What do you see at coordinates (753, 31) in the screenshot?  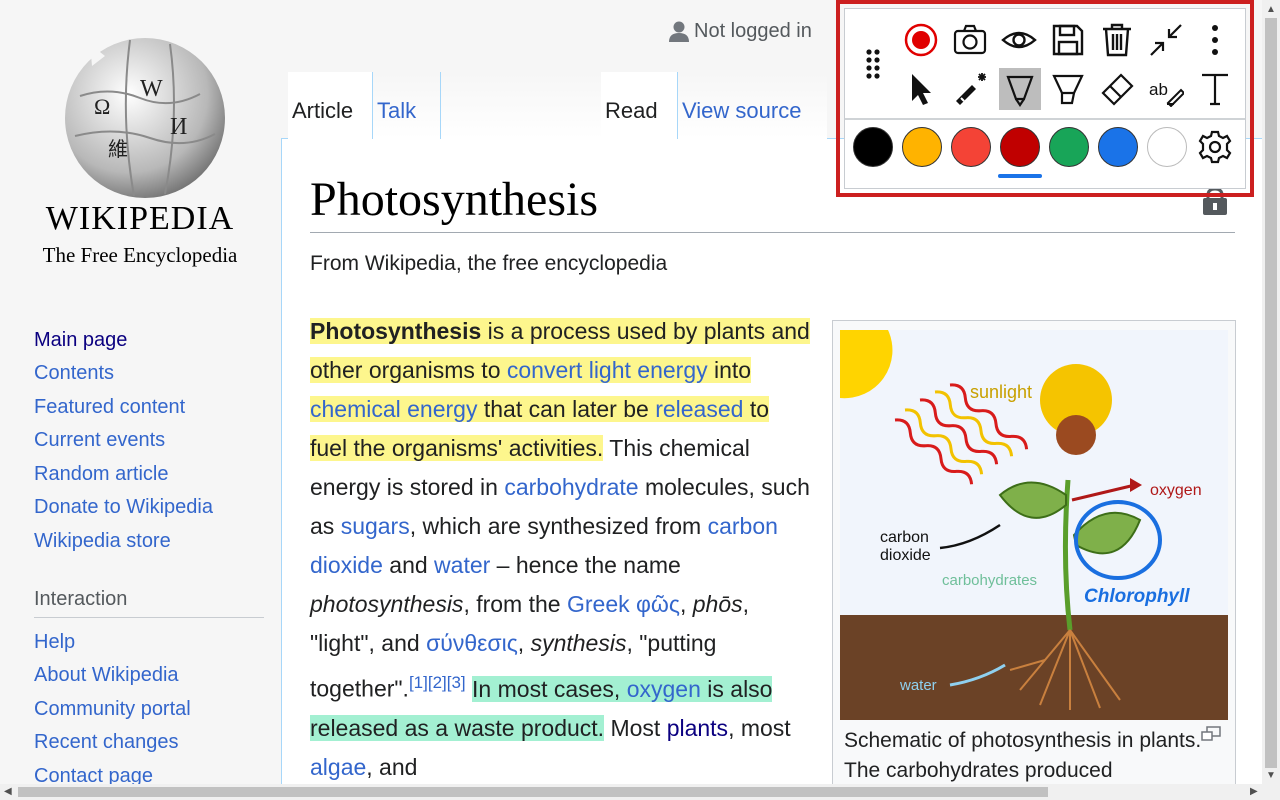 I see `user-status: Not logged in` at bounding box center [753, 31].